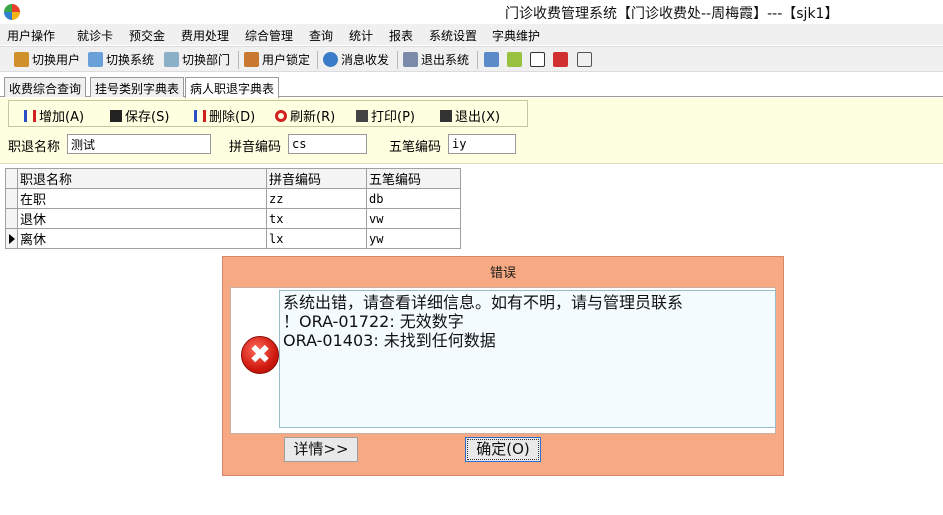 Image resolution: width=943 pixels, height=515 pixels. What do you see at coordinates (389, 340) in the screenshot?
I see `error-message-line: ORA-01403: 未找到任何数据` at bounding box center [389, 340].